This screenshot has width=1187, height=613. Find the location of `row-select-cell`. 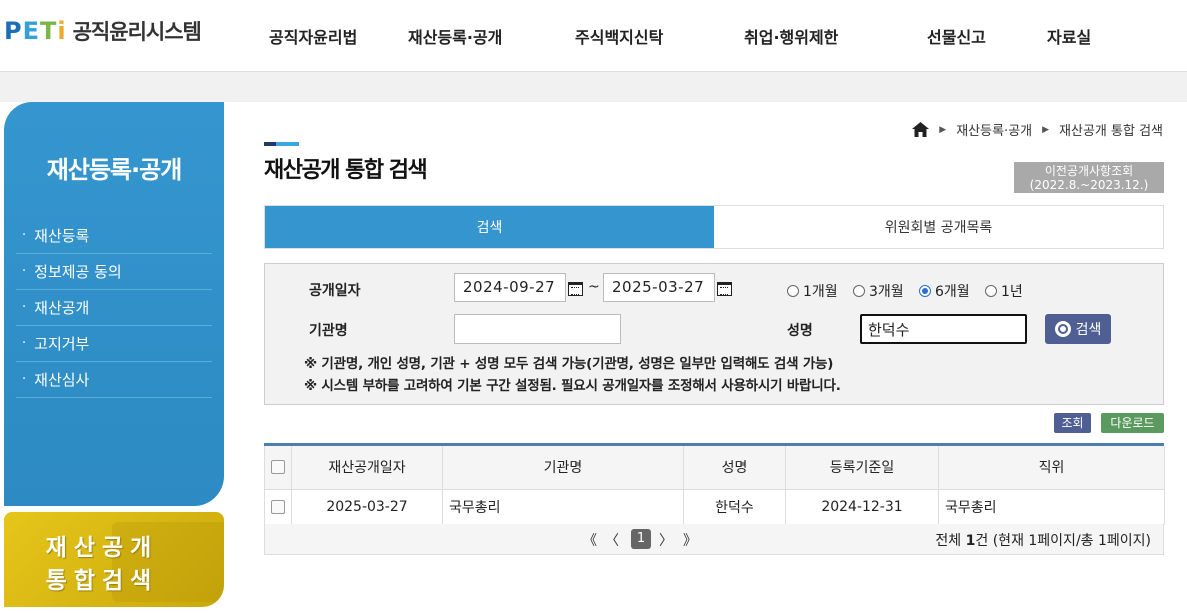

row-select-cell is located at coordinates (278, 506).